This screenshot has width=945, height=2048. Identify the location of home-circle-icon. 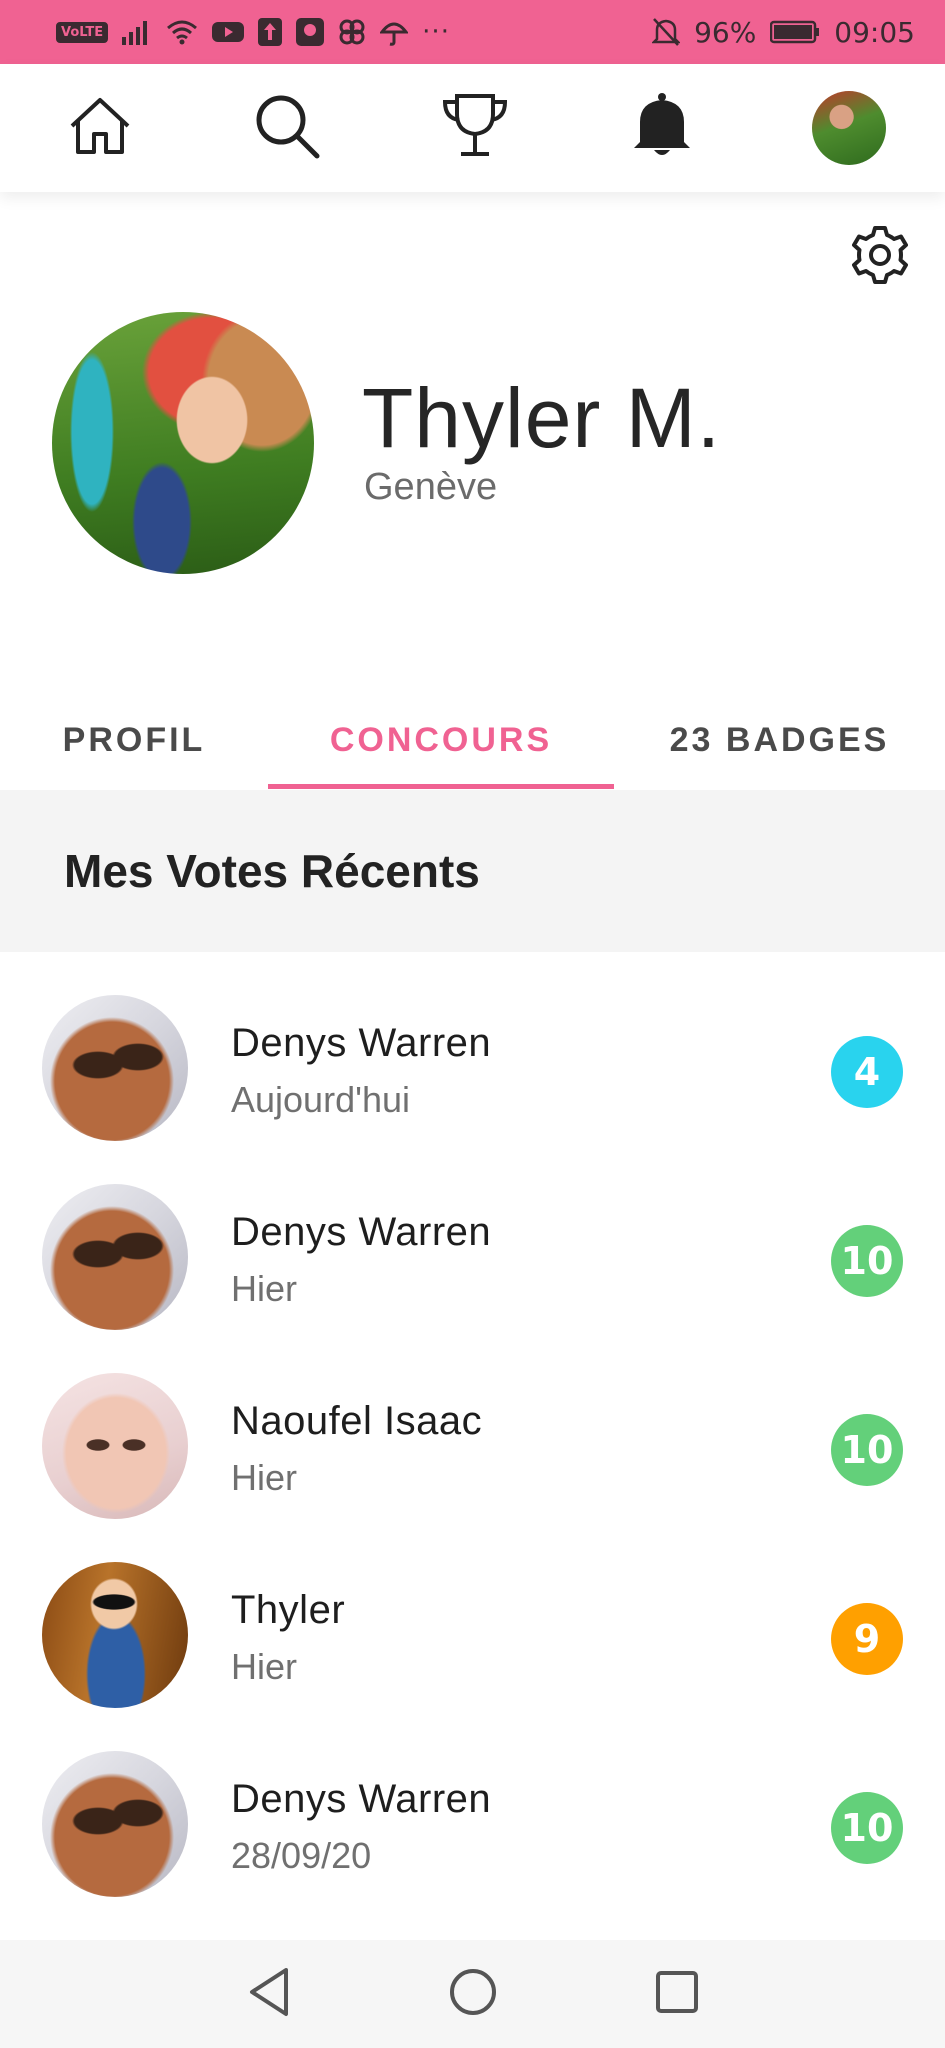
(473, 1994).